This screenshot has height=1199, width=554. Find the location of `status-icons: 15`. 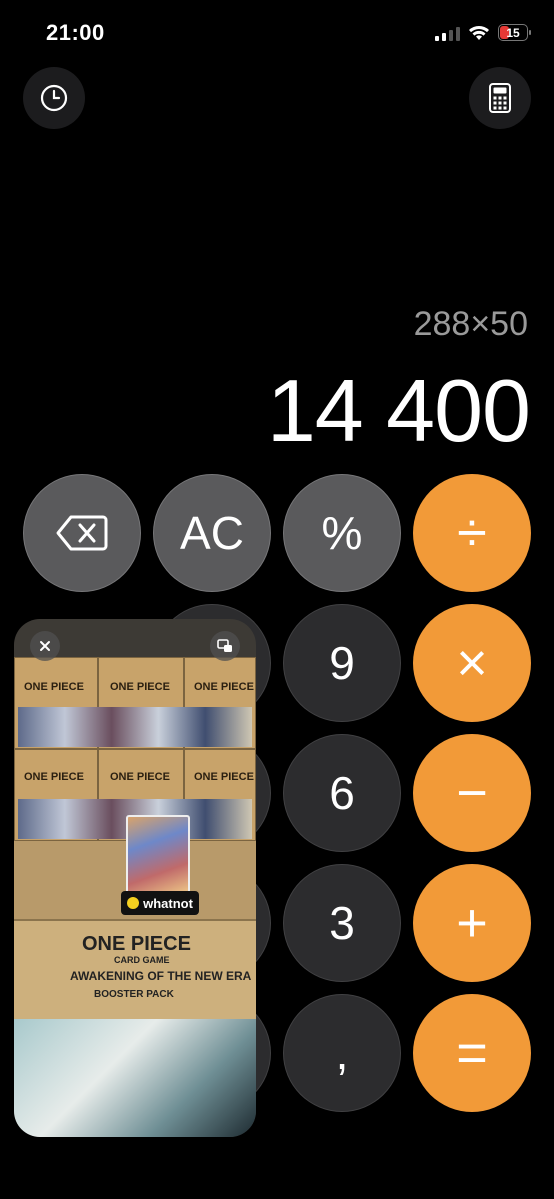

status-icons: 15 is located at coordinates (483, 32).